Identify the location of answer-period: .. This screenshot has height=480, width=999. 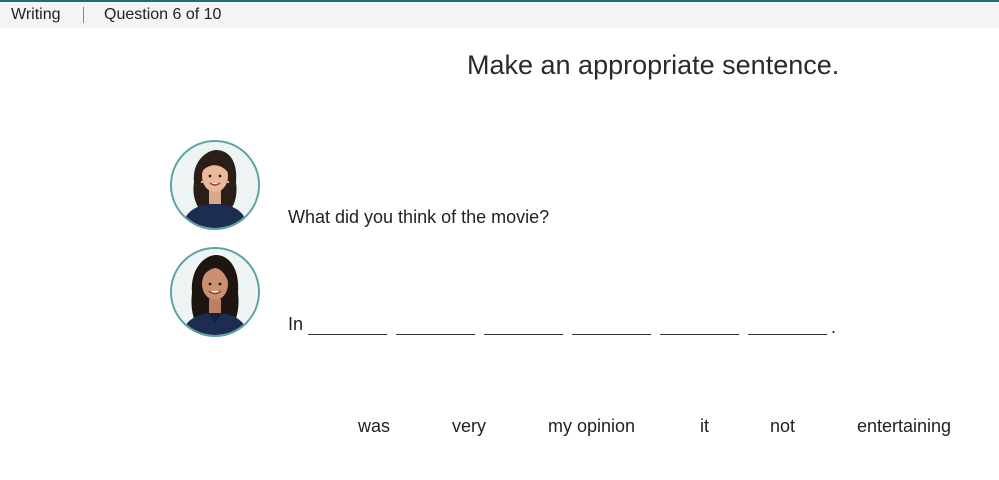
(834, 327).